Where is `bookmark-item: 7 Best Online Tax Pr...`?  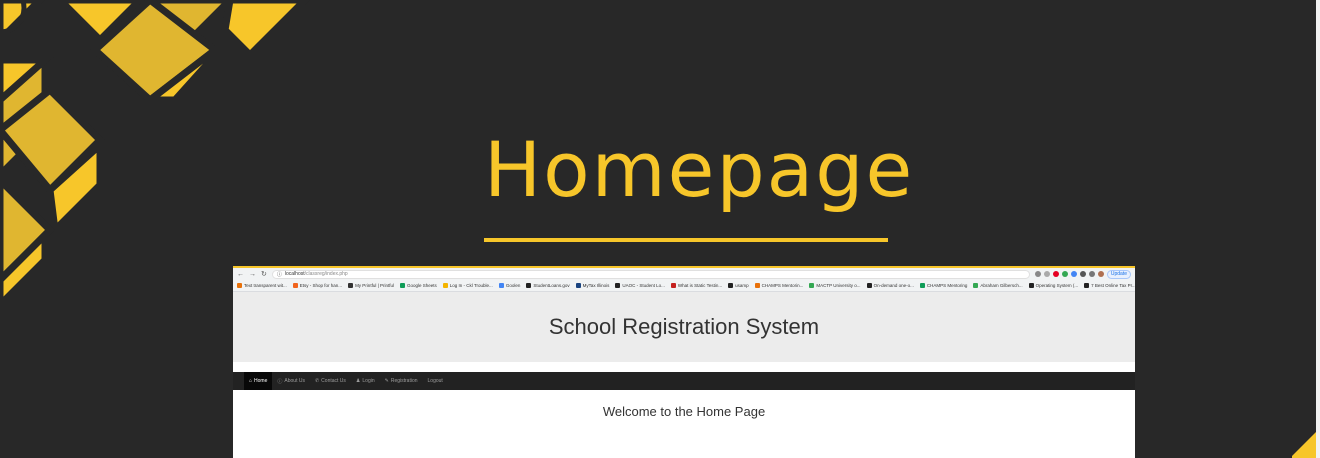
bookmark-item: 7 Best Online Tax Pr... is located at coordinates (1109, 285).